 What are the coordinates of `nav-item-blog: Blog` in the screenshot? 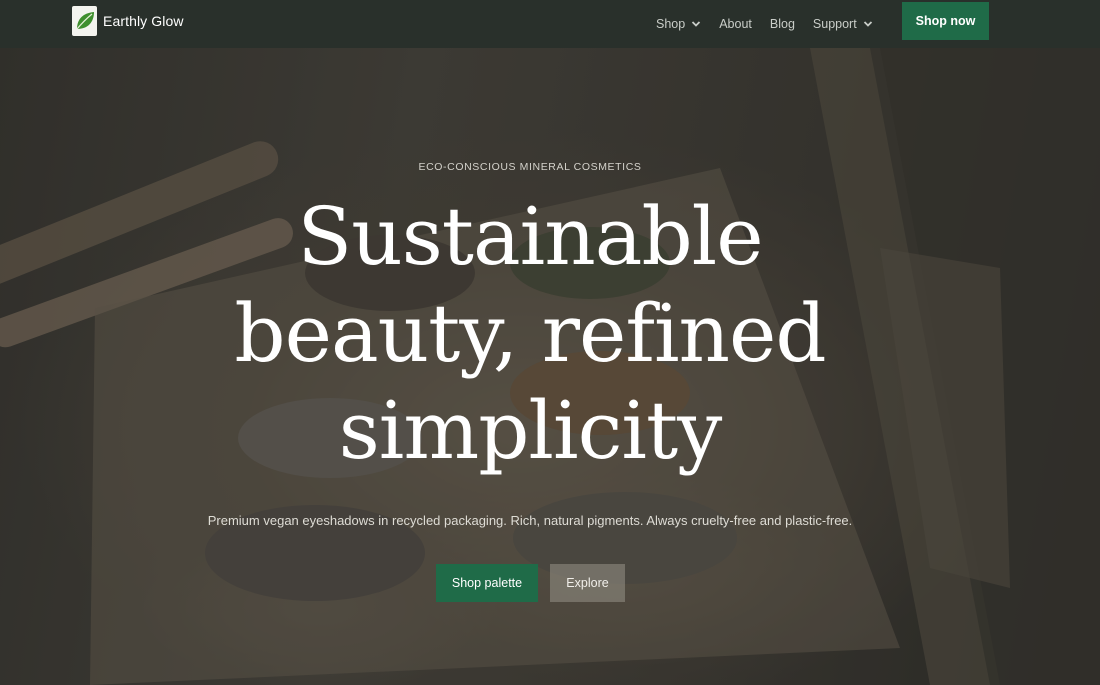 It's located at (782, 24).